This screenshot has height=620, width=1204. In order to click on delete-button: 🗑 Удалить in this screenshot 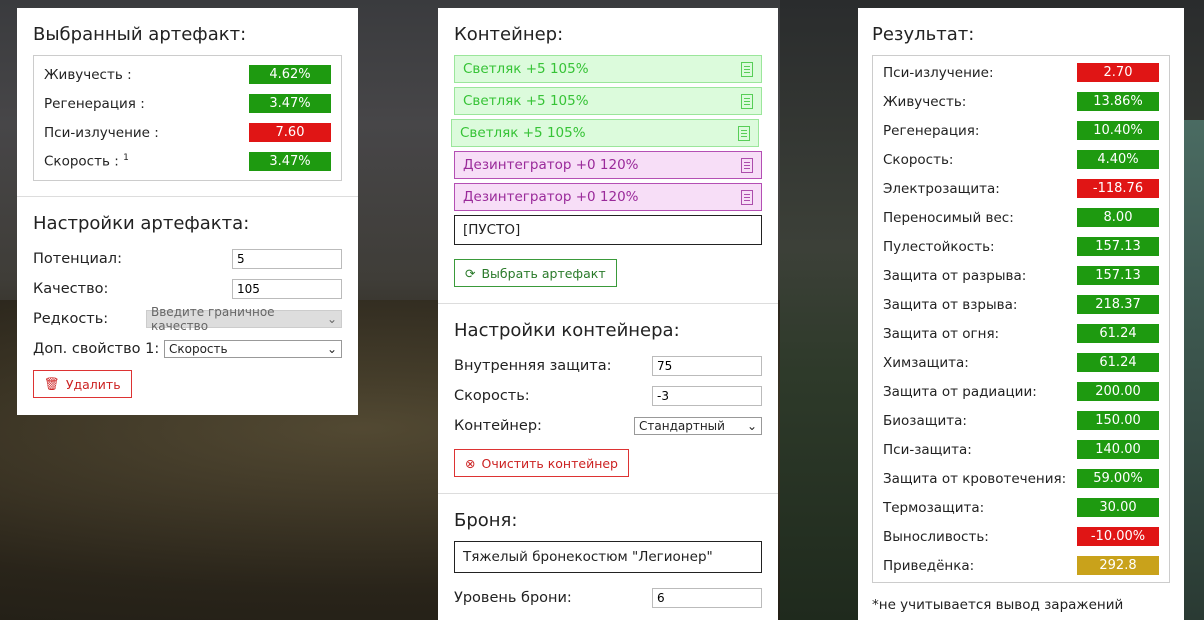, I will do `click(82, 384)`.